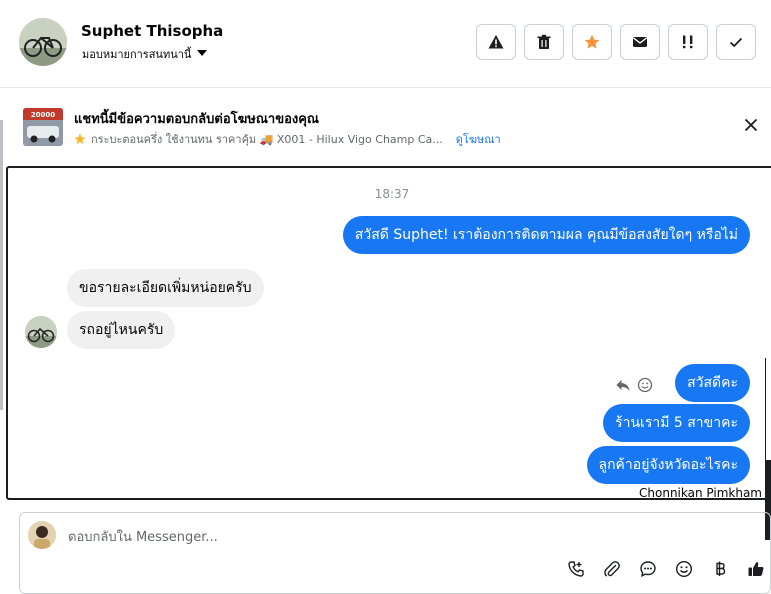  What do you see at coordinates (43, 115) in the screenshot?
I see `ad-thumb-price: 20000` at bounding box center [43, 115].